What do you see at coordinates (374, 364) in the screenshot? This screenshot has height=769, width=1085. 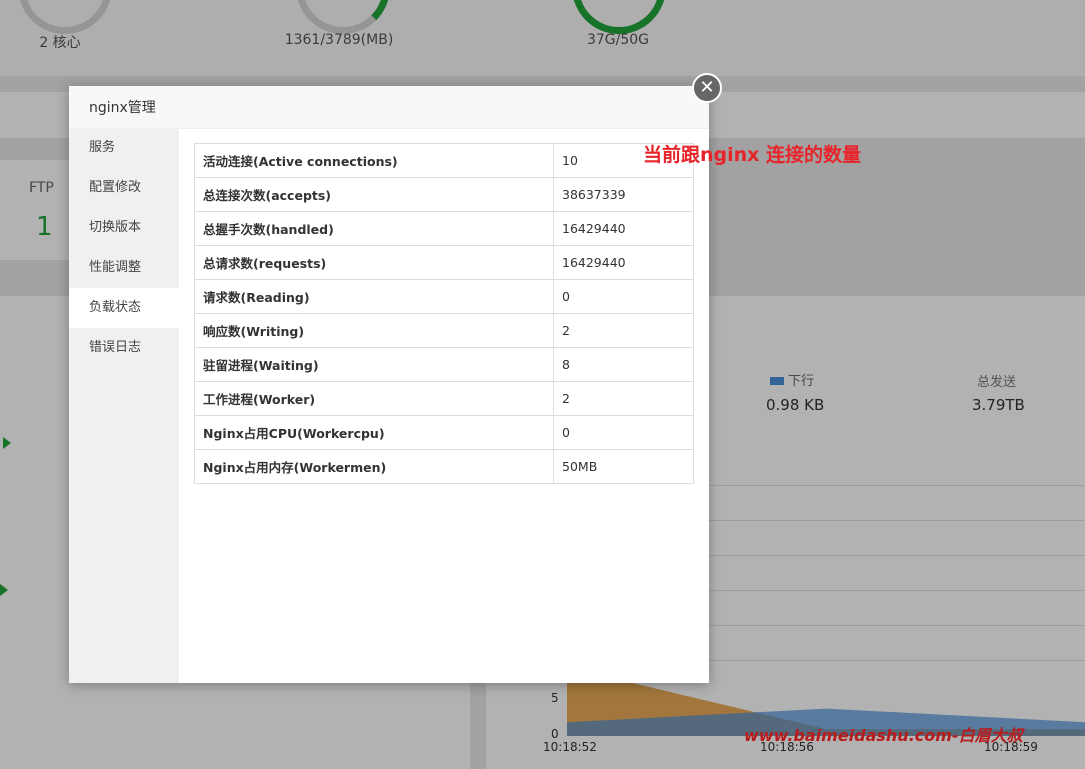 I see `stat-key: 驻留进程(Waiting)` at bounding box center [374, 364].